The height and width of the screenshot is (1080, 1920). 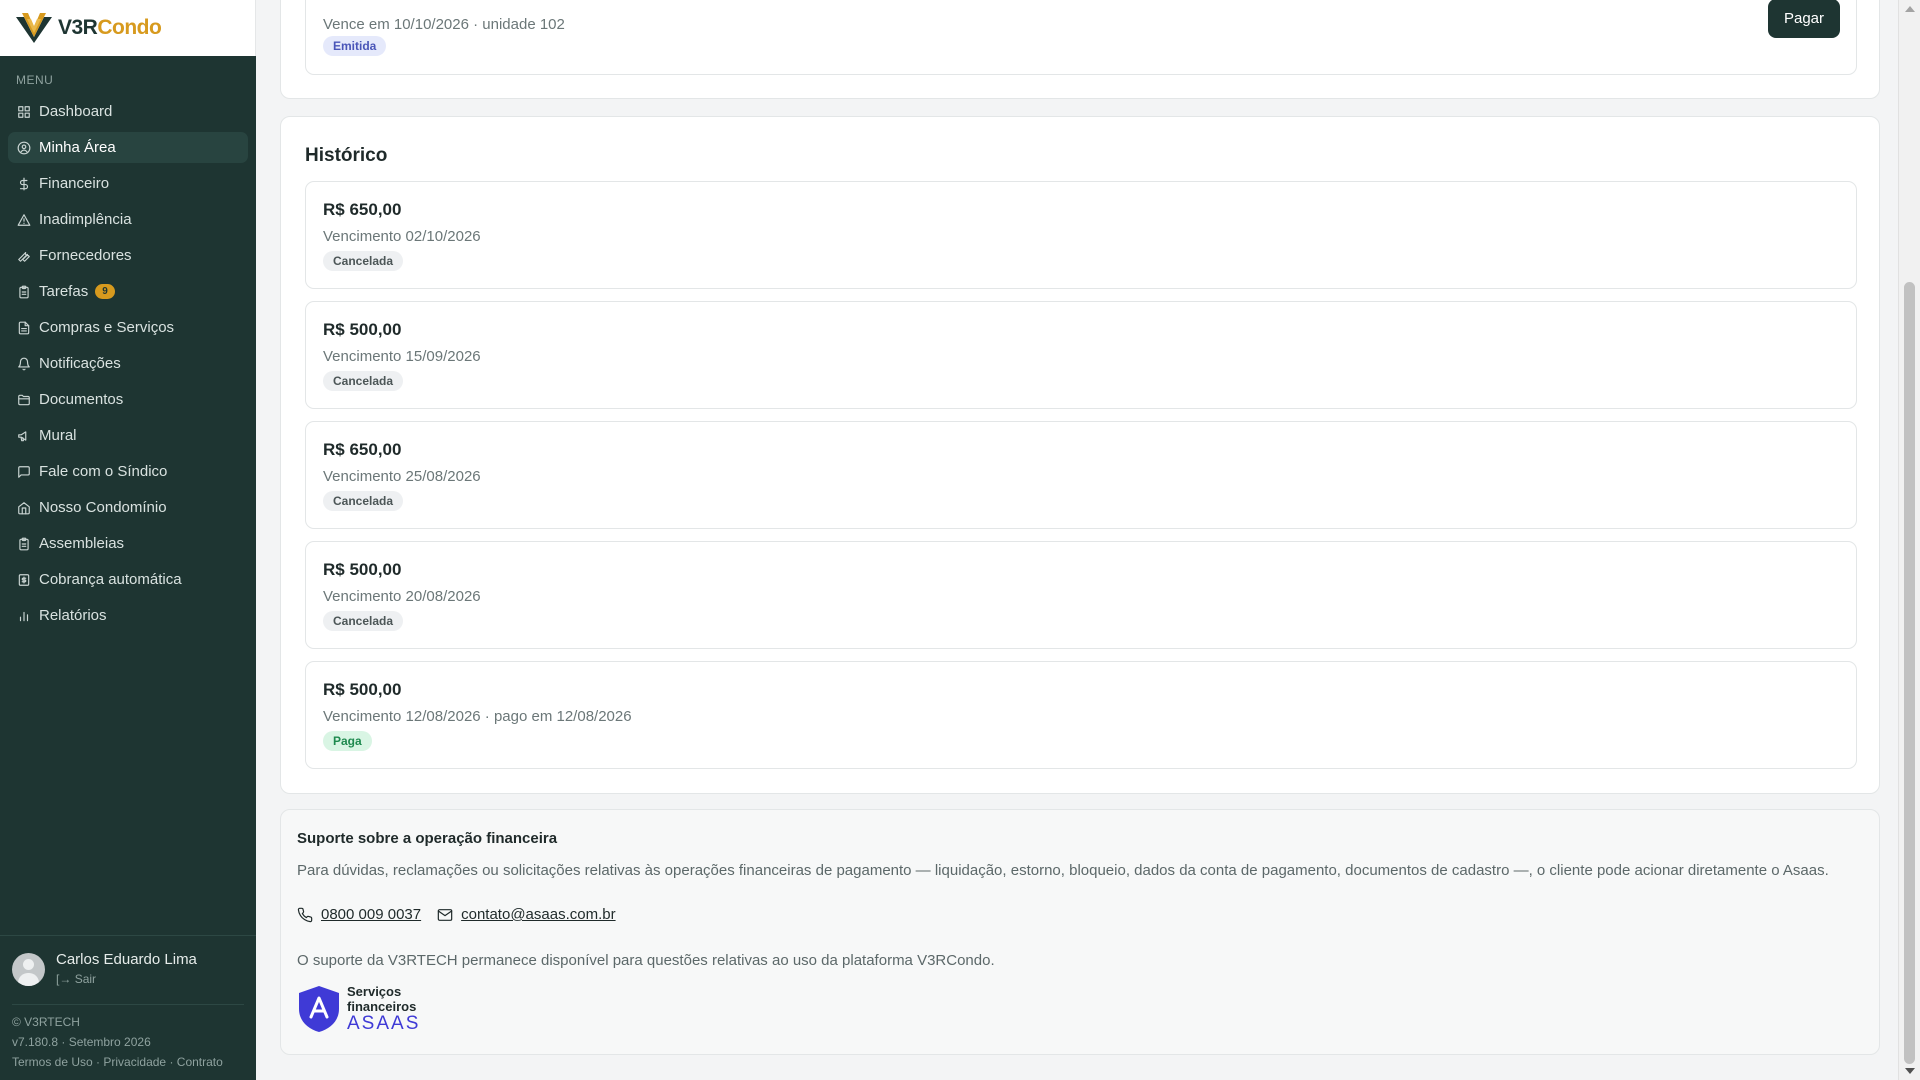 I want to click on support-contacts: 0800 009 0037 contato@asaas.com.br, so click(x=464, y=914).